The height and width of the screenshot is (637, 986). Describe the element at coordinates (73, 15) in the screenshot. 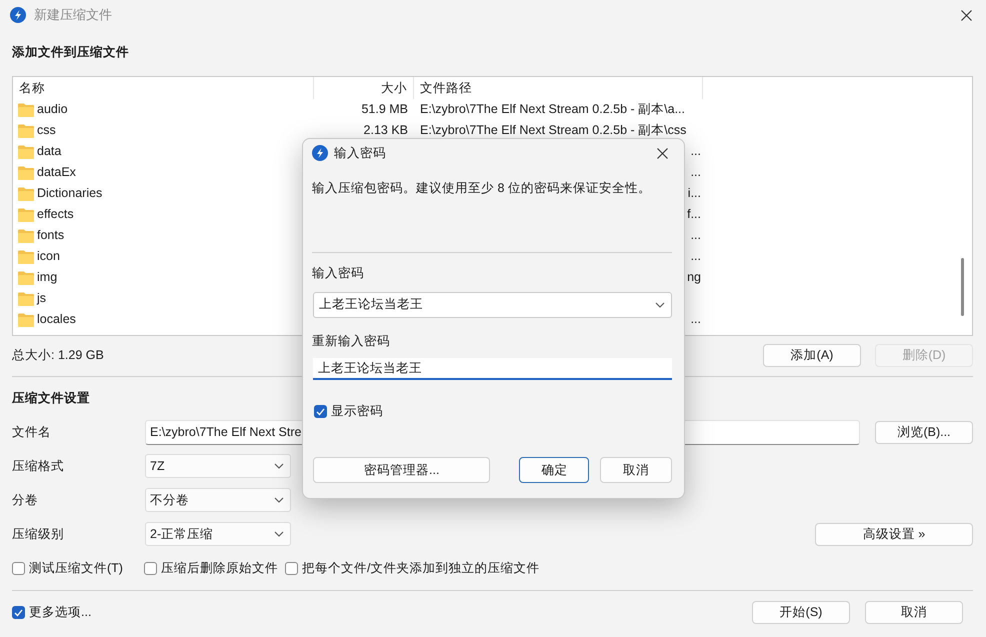

I see `window-title: 新建压缩文件` at that location.